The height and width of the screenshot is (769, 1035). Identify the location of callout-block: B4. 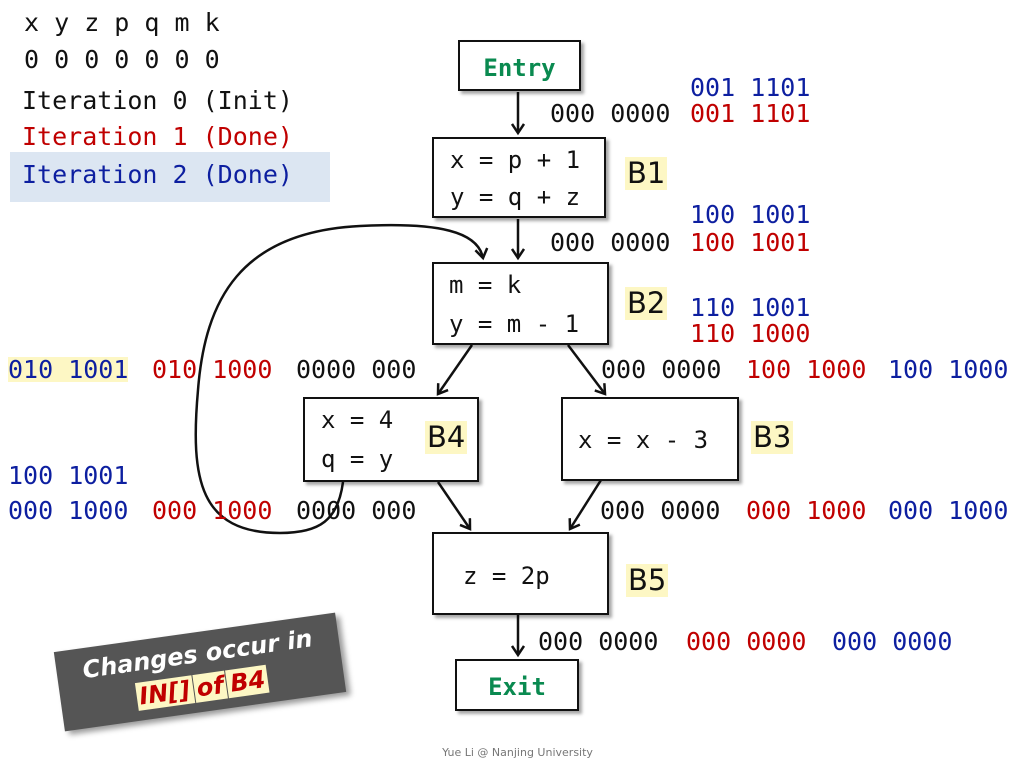
(247, 681).